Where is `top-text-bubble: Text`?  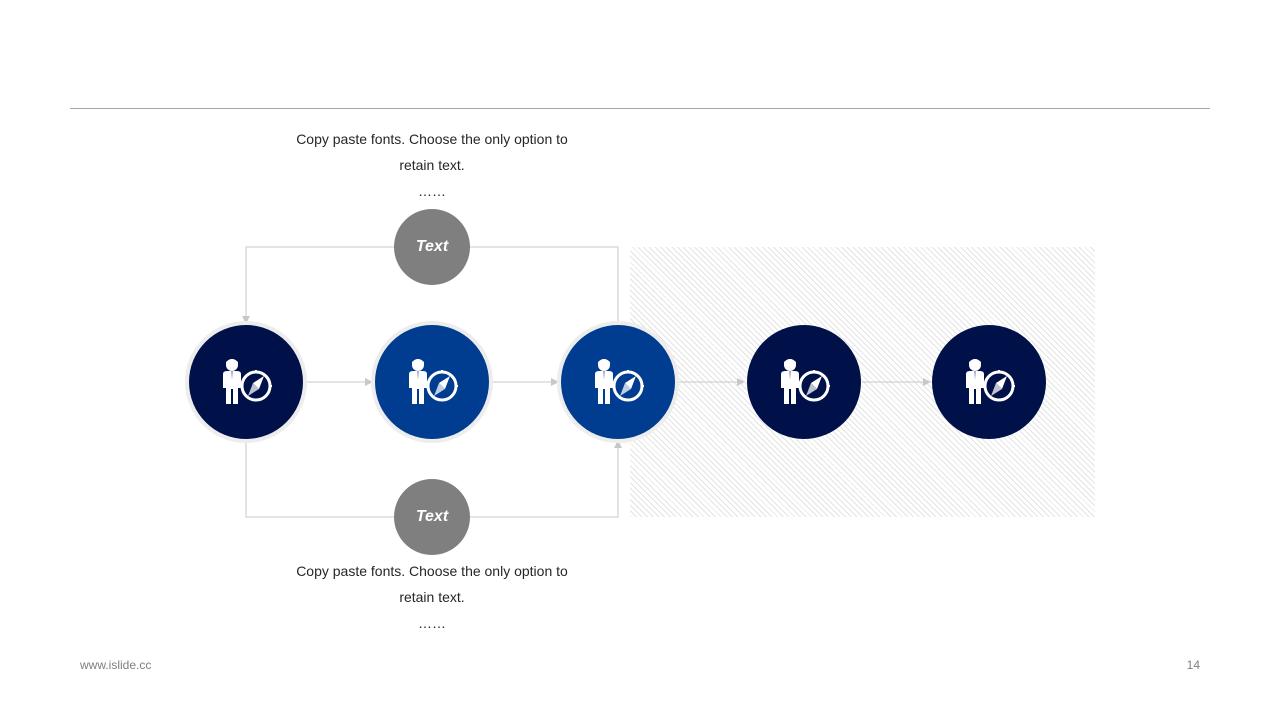
top-text-bubble: Text is located at coordinates (432, 247).